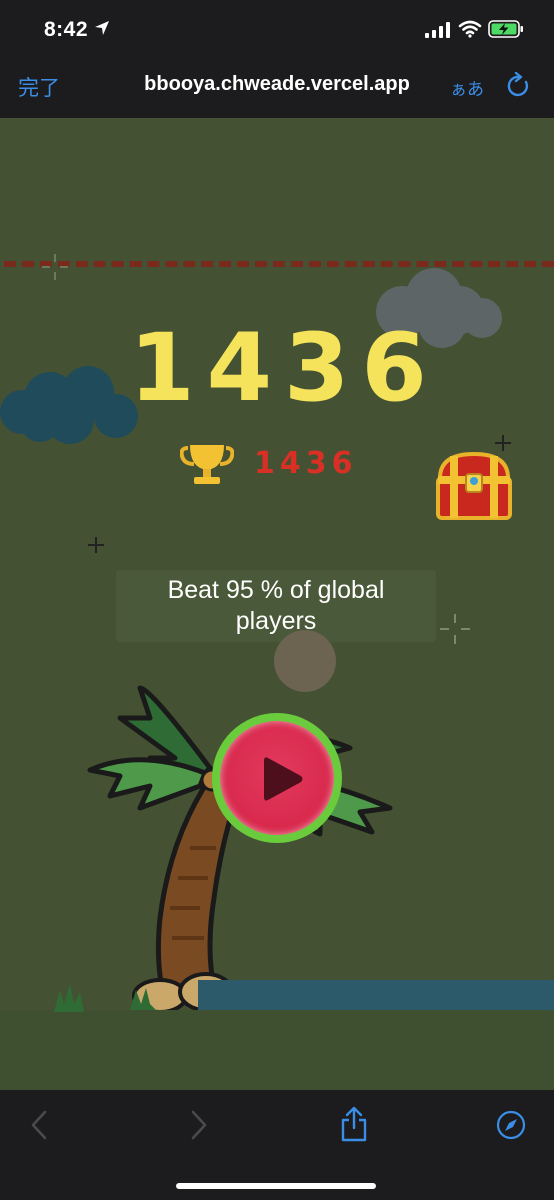 This screenshot has width=554, height=1200. Describe the element at coordinates (284, 779) in the screenshot. I see `play-icon` at that location.